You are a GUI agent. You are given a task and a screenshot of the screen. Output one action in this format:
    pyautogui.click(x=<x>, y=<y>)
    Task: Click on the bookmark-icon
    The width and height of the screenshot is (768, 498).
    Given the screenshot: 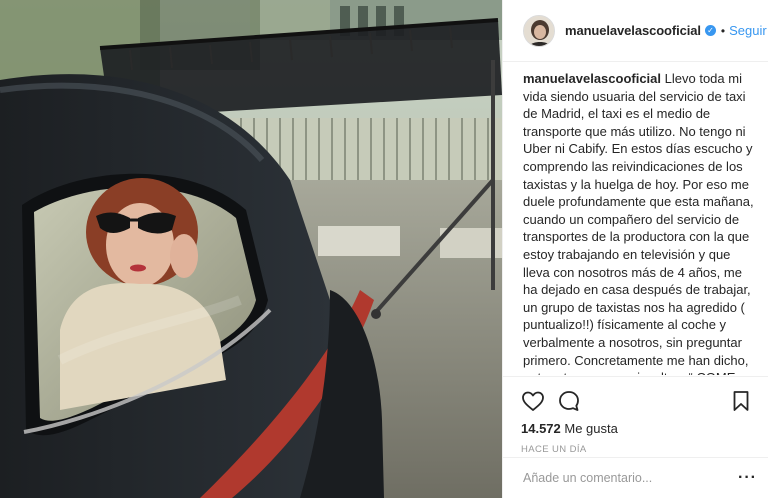 What is the action you would take?
    pyautogui.click(x=741, y=401)
    